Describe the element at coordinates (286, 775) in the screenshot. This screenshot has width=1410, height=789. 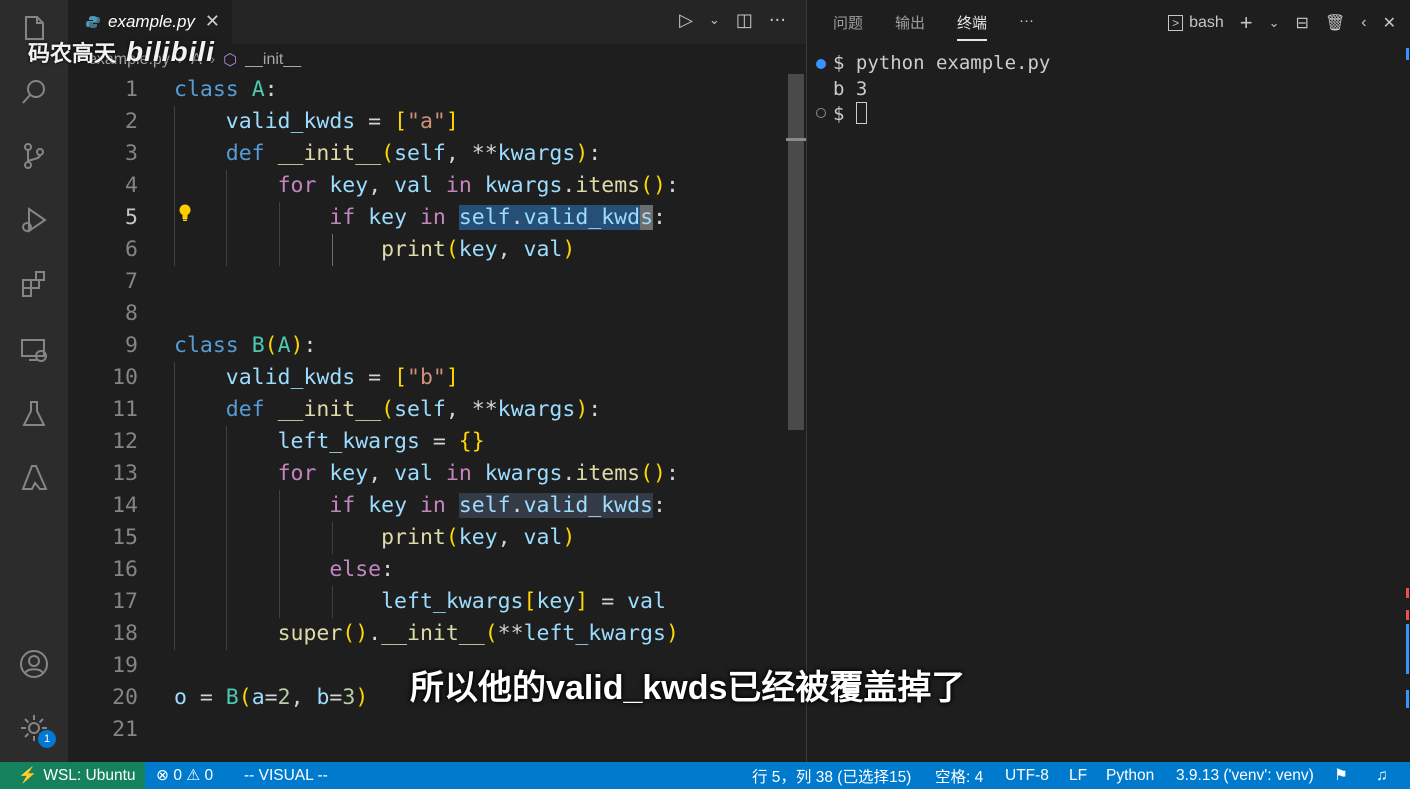
I see `vim-mode: -- VISUAL --` at that location.